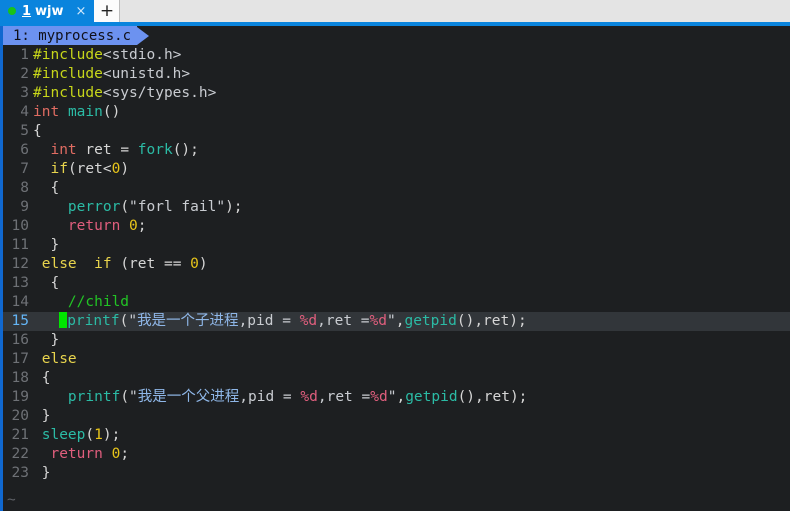 The width and height of the screenshot is (790, 511). What do you see at coordinates (24, 188) in the screenshot?
I see `line-number: 8` at bounding box center [24, 188].